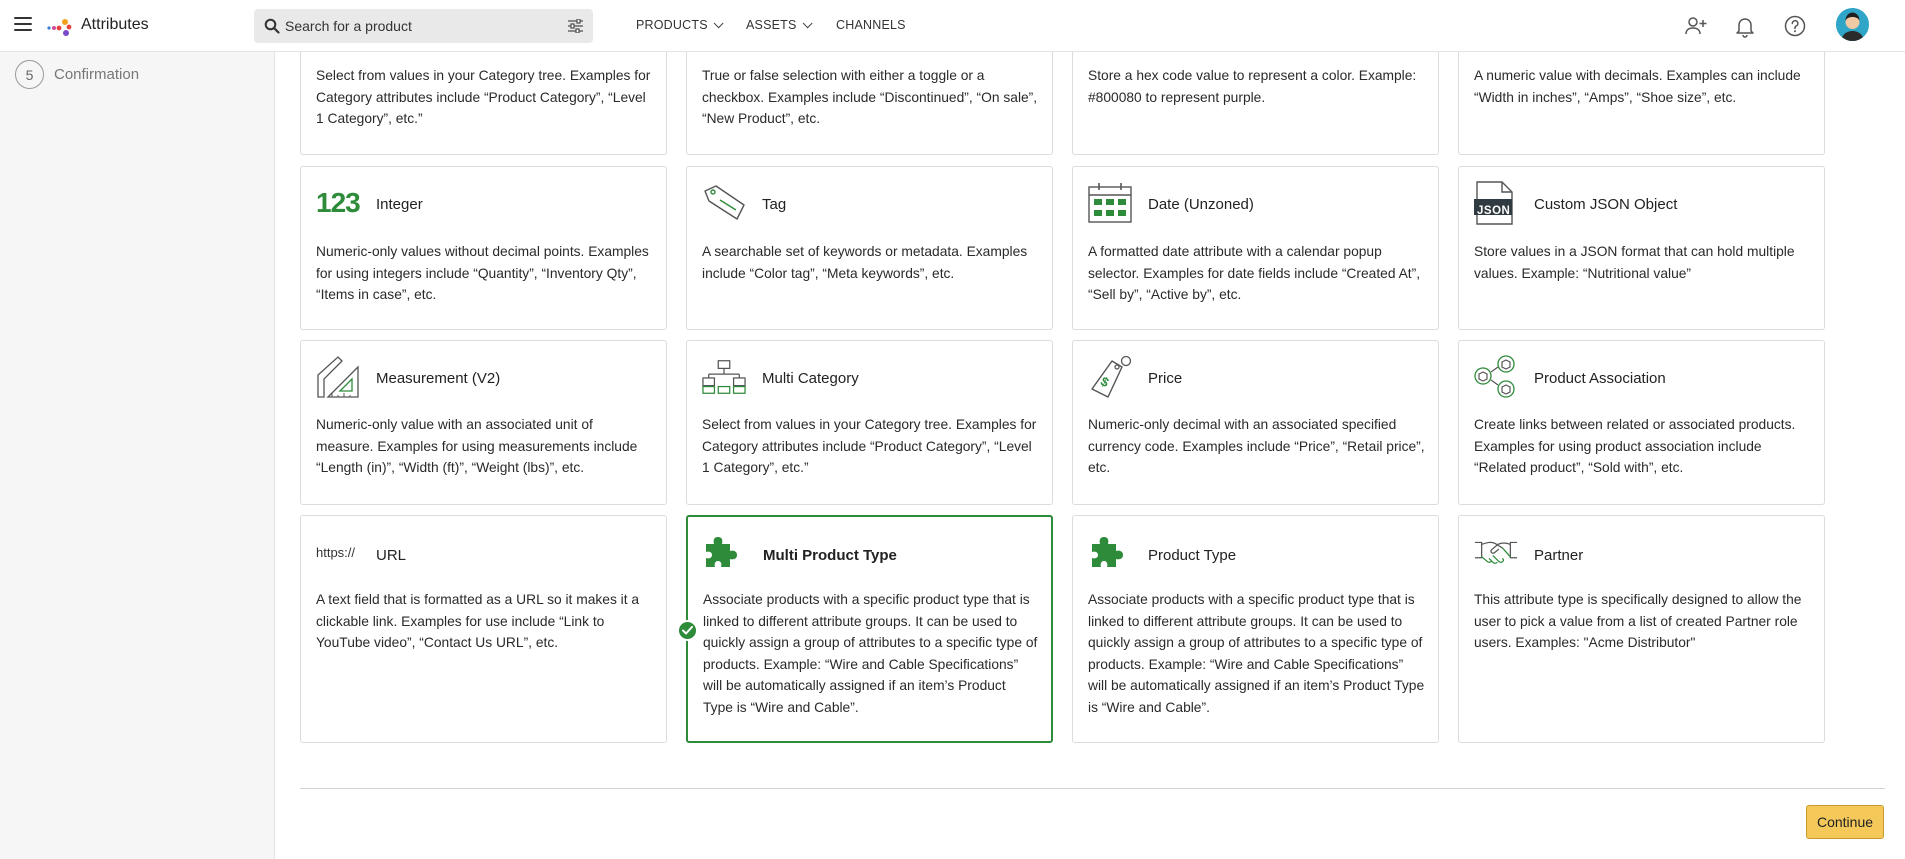  I want to click on card-title: Measurement (V2), so click(438, 378).